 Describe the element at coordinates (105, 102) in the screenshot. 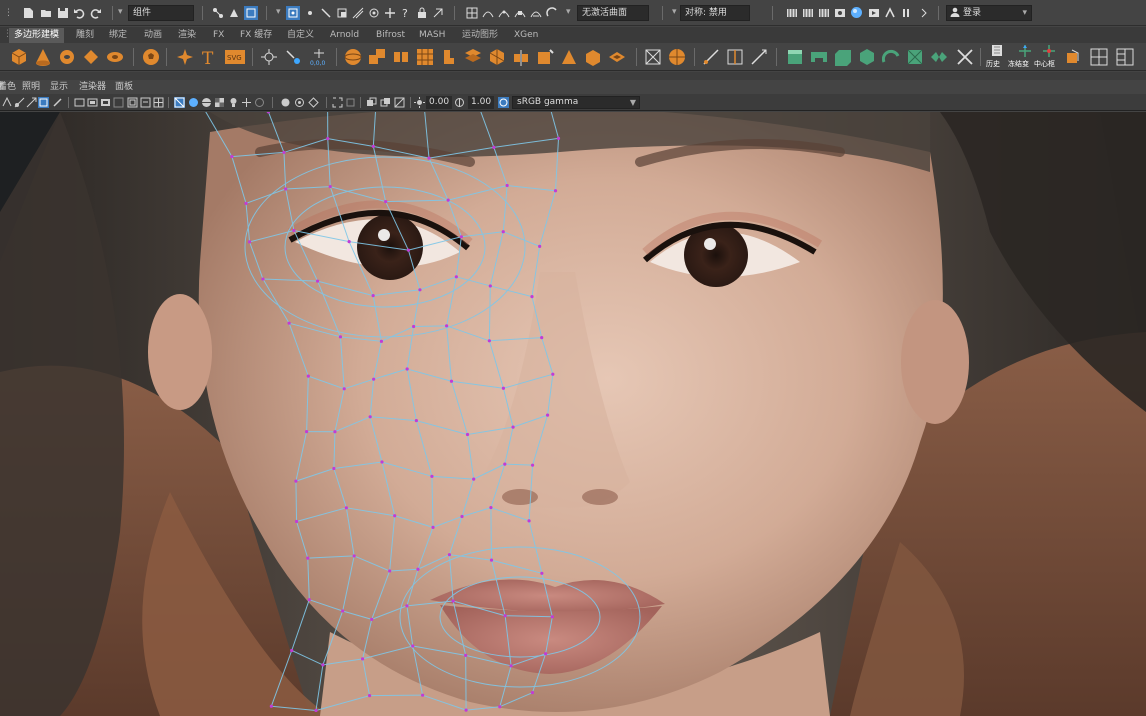

I see `gate-mask-icon` at that location.